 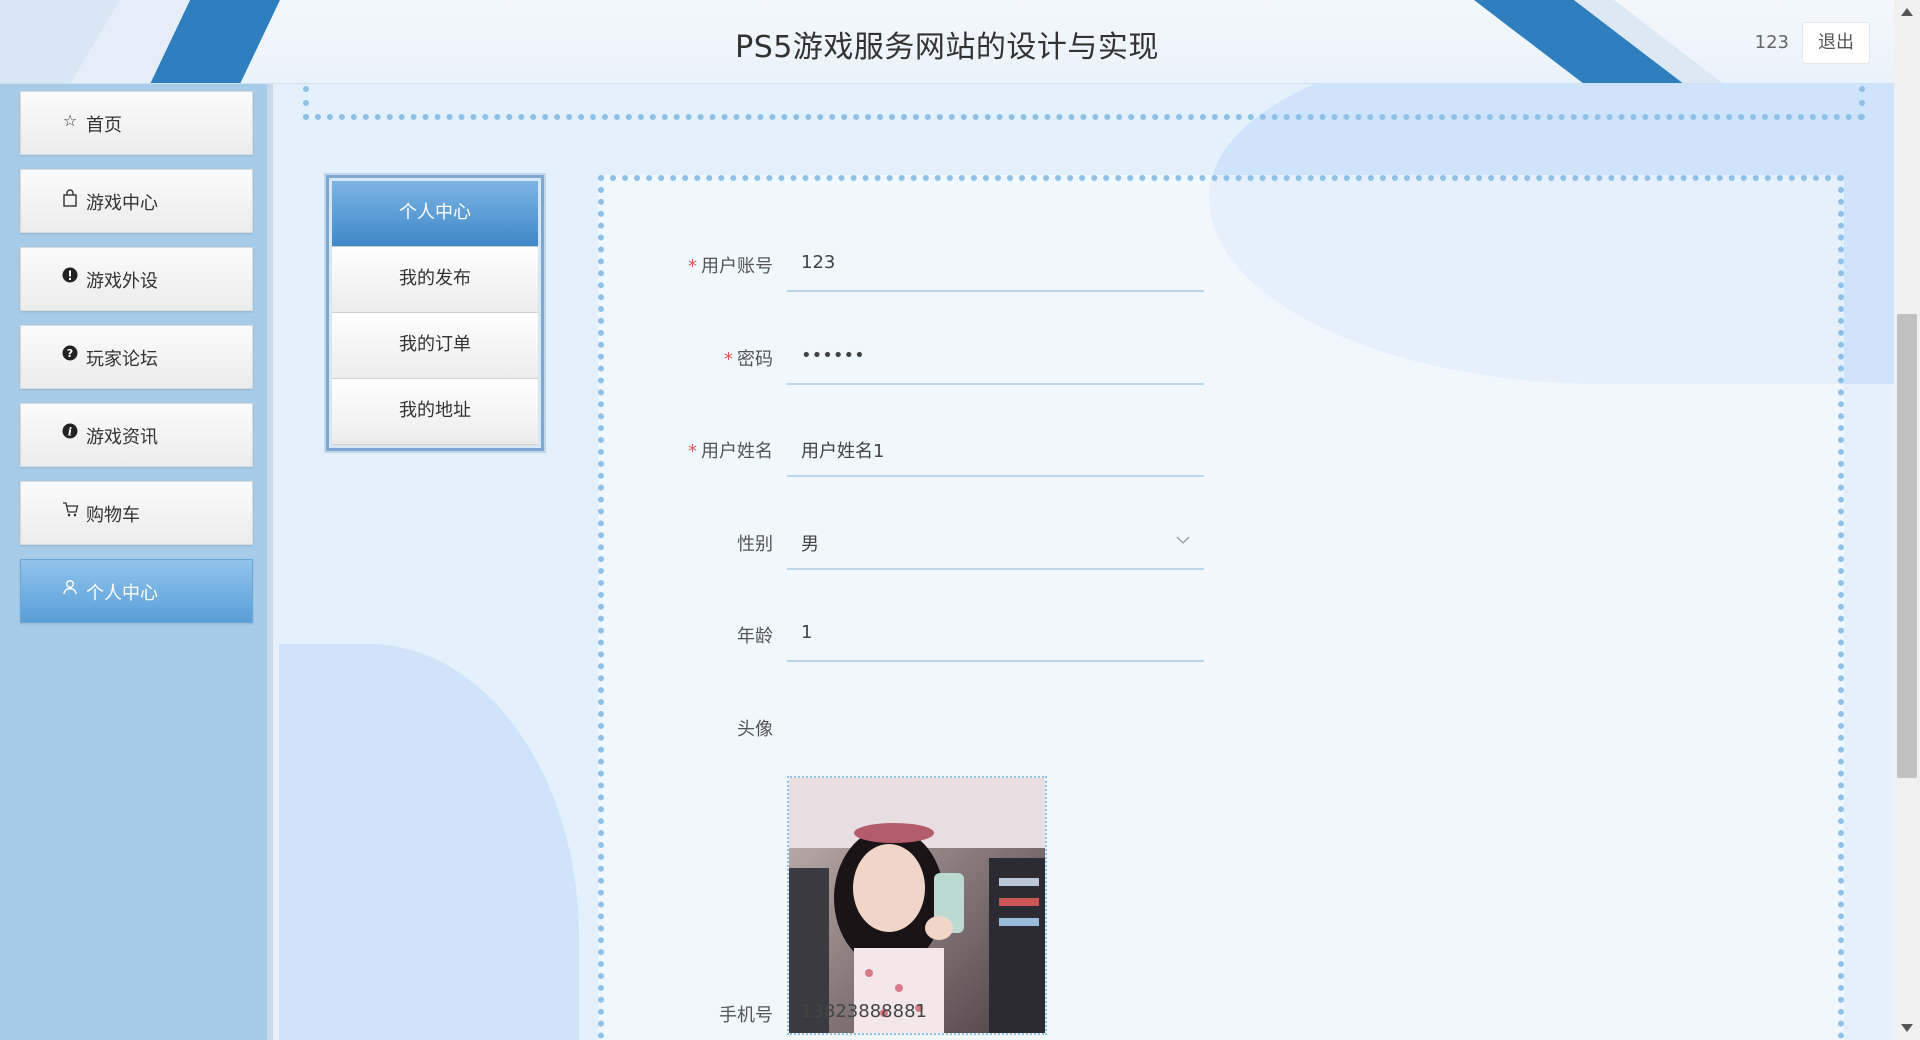 I want to click on sidebar-item-label: 个人中心, so click(x=122, y=593).